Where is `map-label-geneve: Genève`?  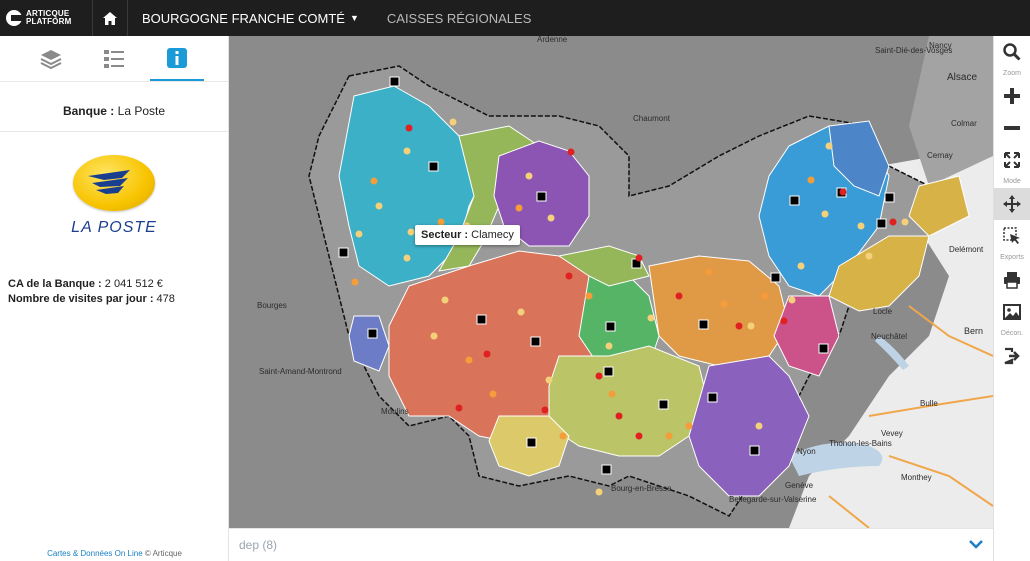
map-label-geneve: Genève is located at coordinates (799, 485).